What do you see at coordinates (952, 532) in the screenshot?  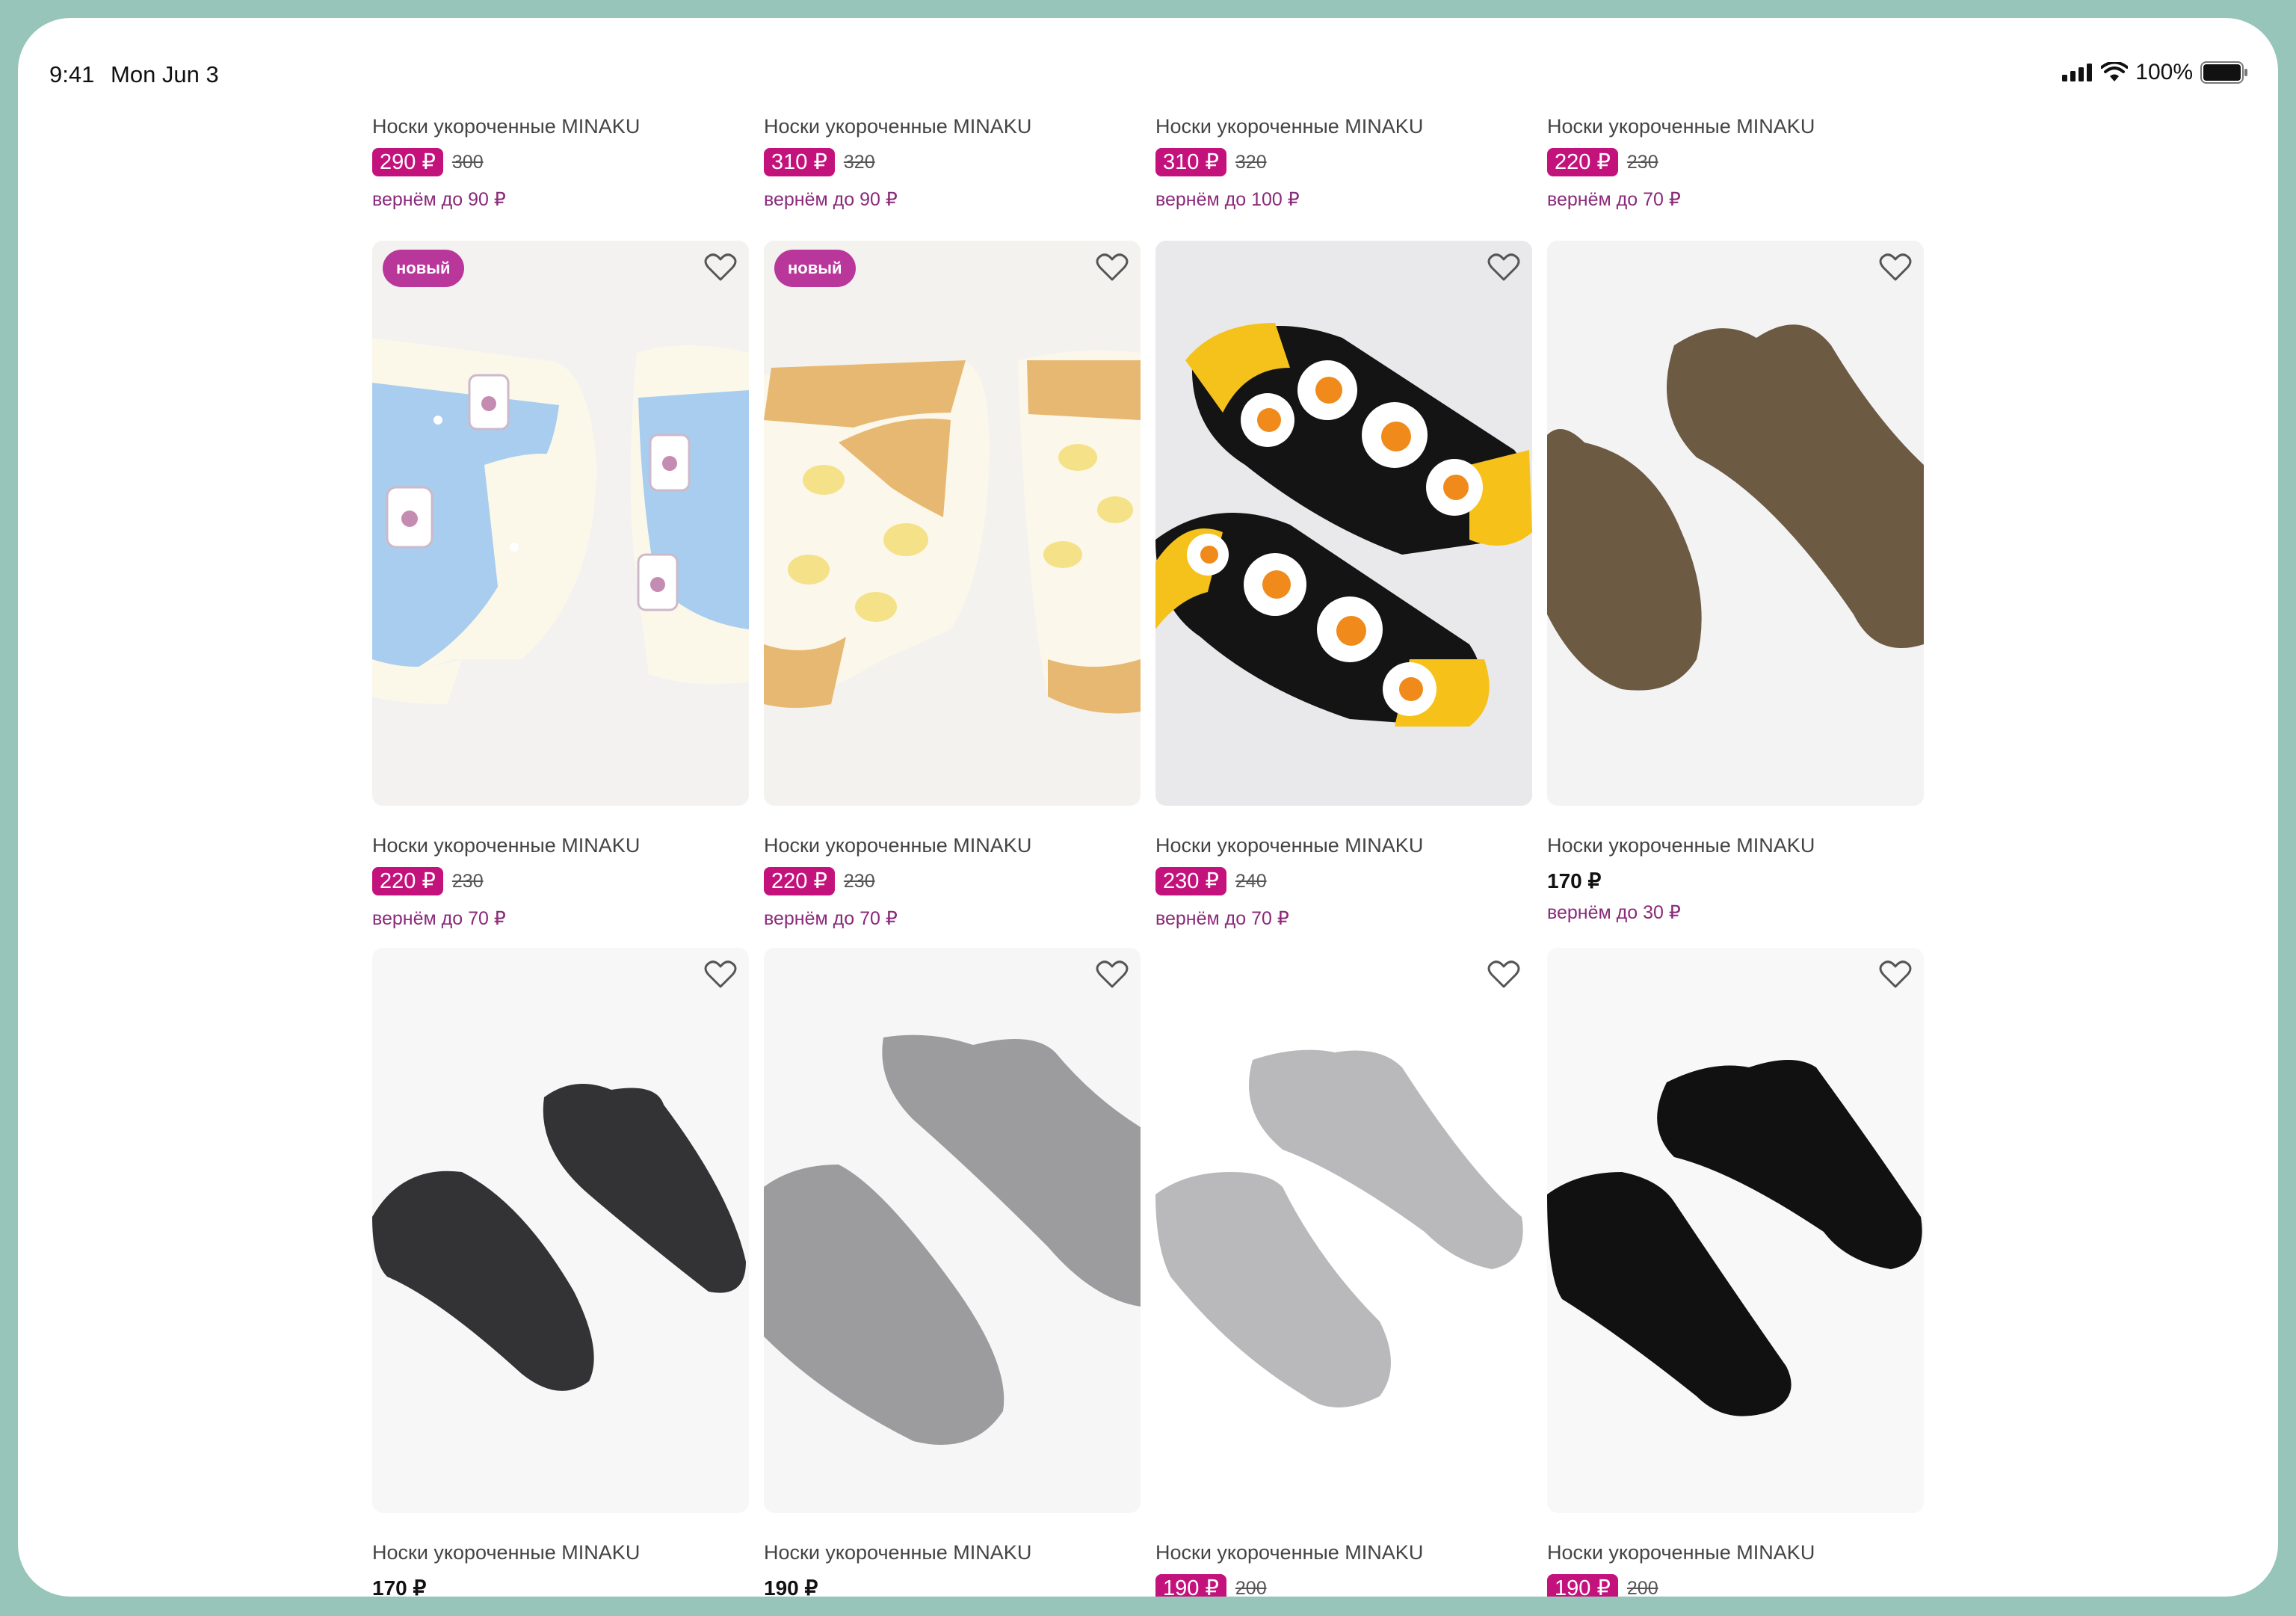 I see `lemon-socks-image` at bounding box center [952, 532].